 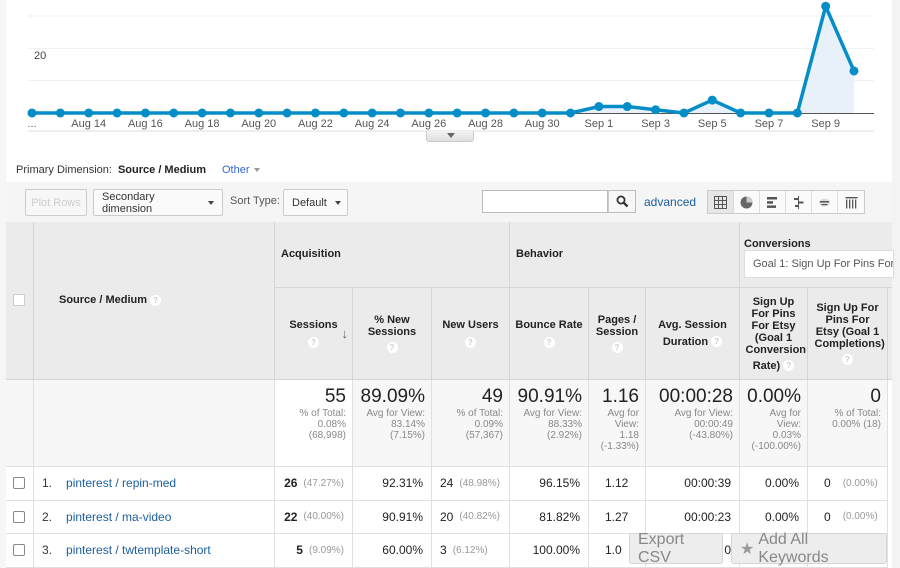 I want to click on export-csv-button: Export CSV, so click(x=676, y=548).